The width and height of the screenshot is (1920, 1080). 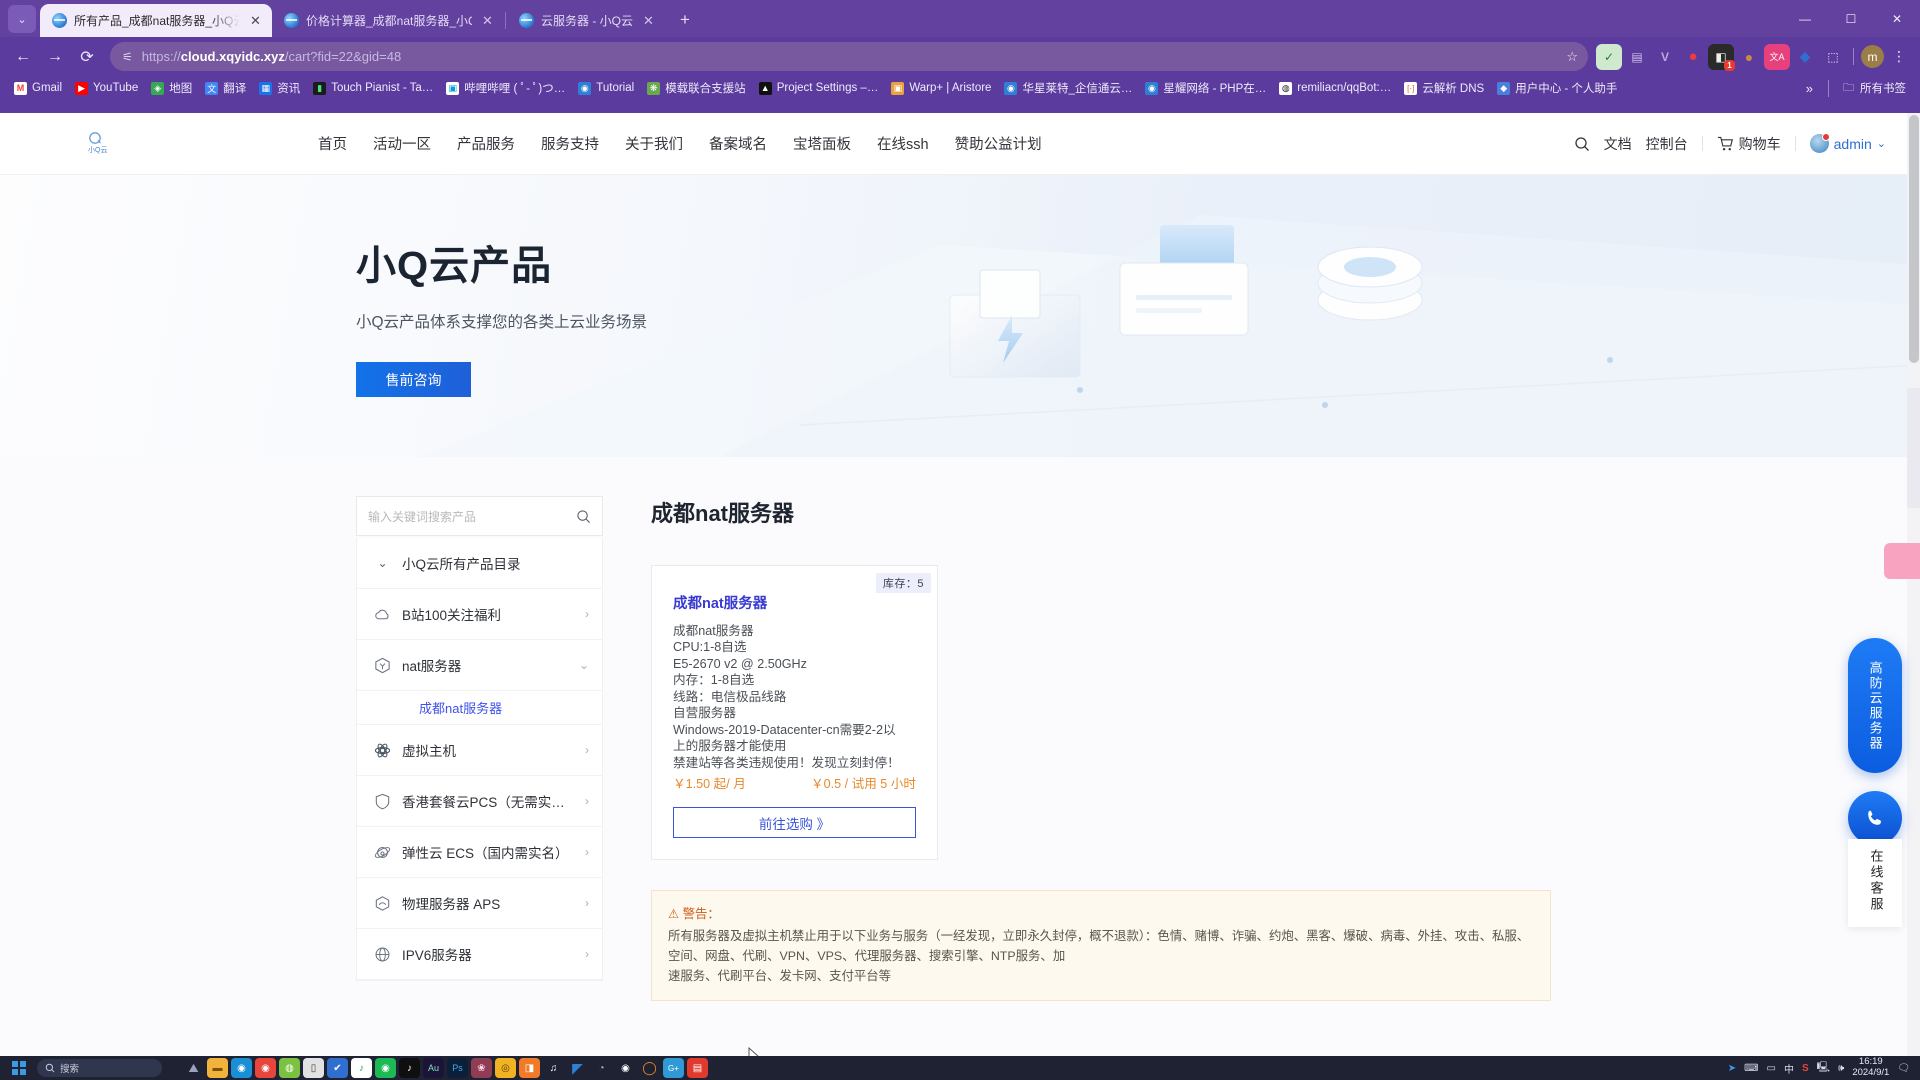 I want to click on side-panel-tab, so click(x=1913, y=448).